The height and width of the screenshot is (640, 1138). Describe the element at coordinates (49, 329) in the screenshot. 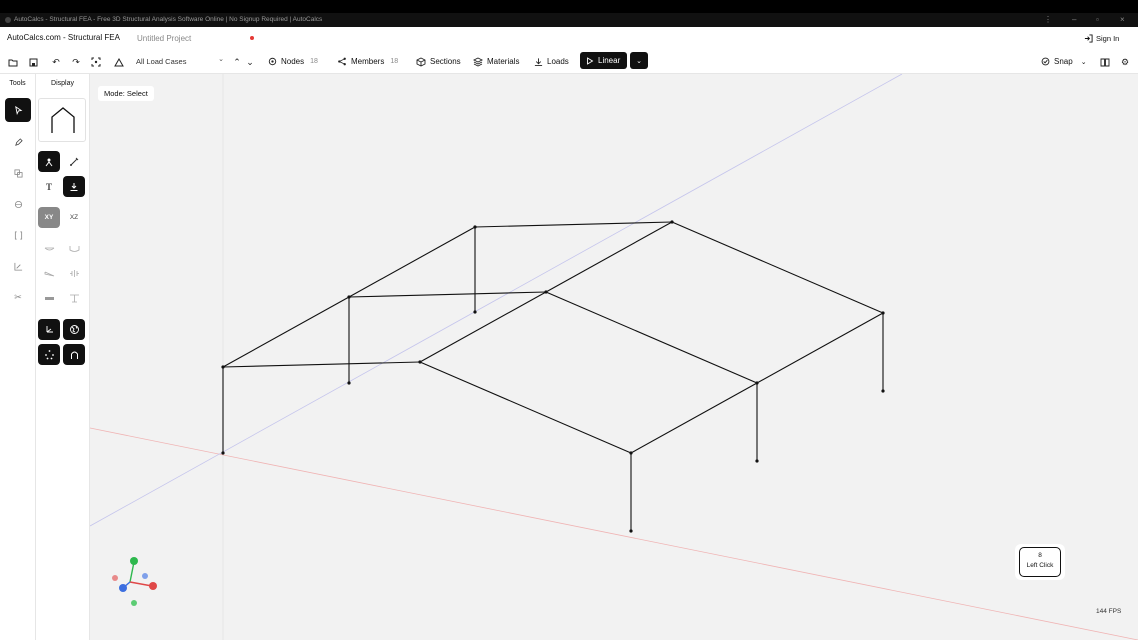

I see `local-axes-toggle` at that location.